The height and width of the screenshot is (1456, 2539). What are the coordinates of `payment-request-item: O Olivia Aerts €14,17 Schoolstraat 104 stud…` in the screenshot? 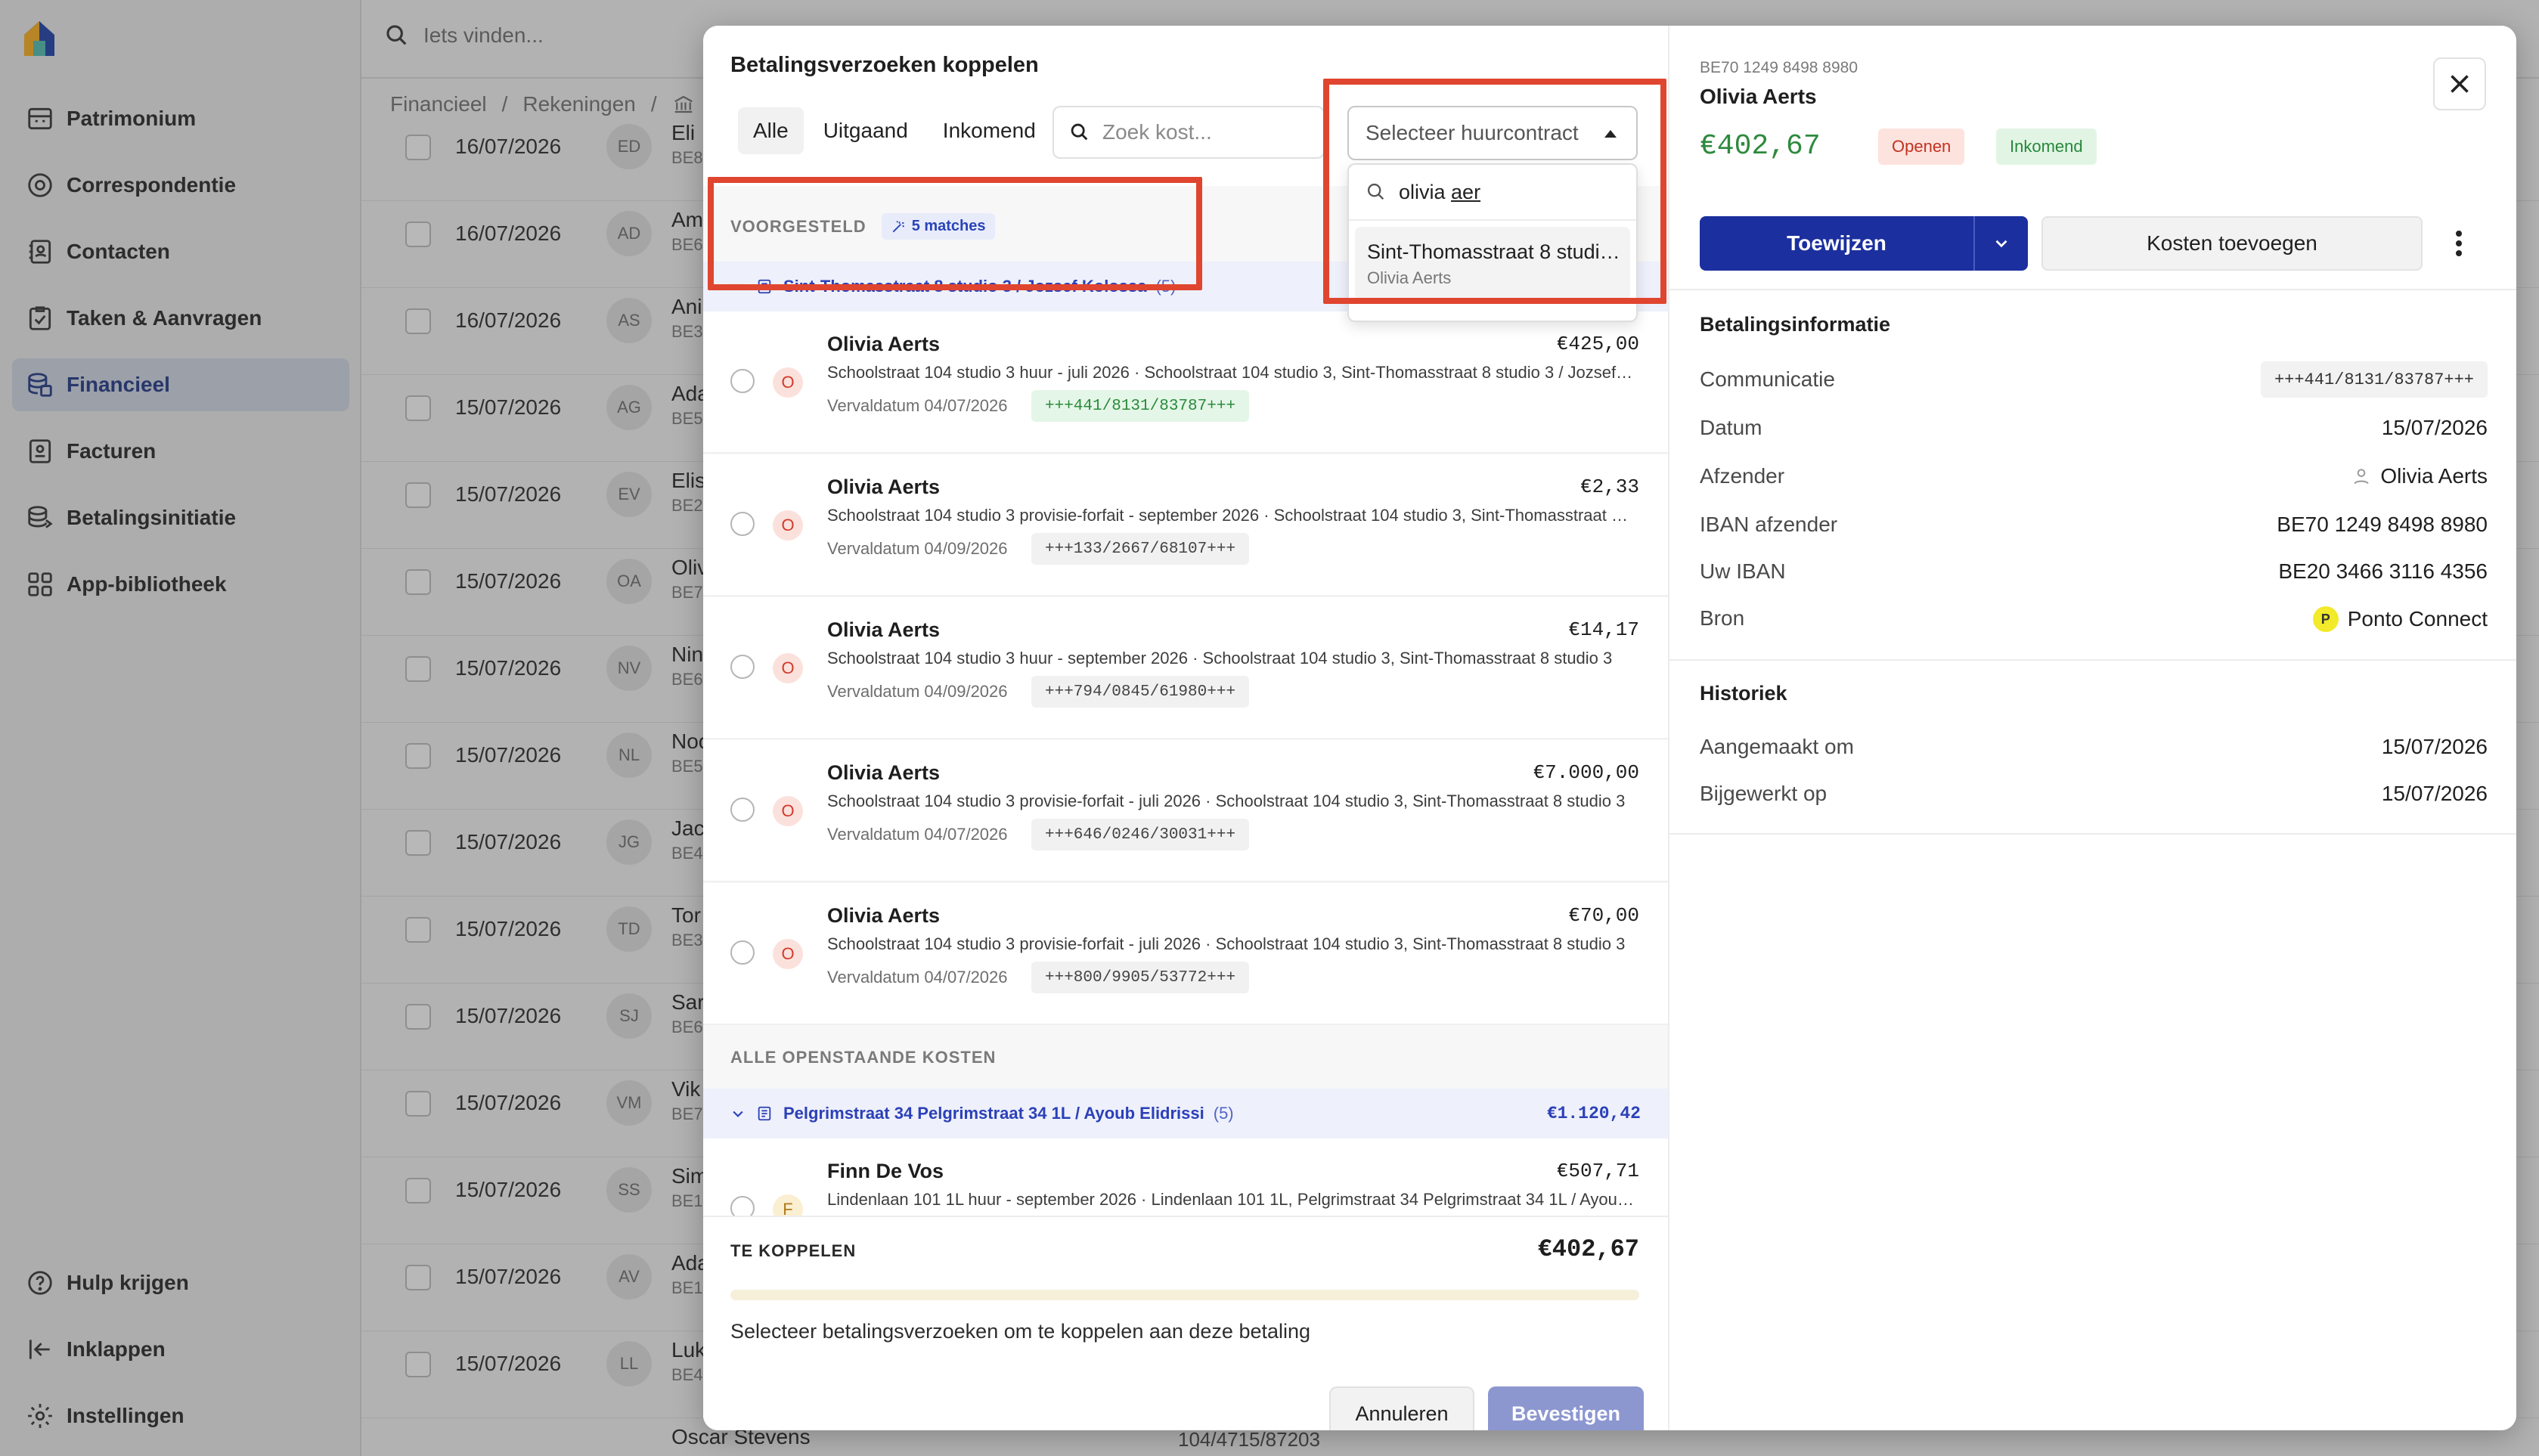 It's located at (1185, 668).